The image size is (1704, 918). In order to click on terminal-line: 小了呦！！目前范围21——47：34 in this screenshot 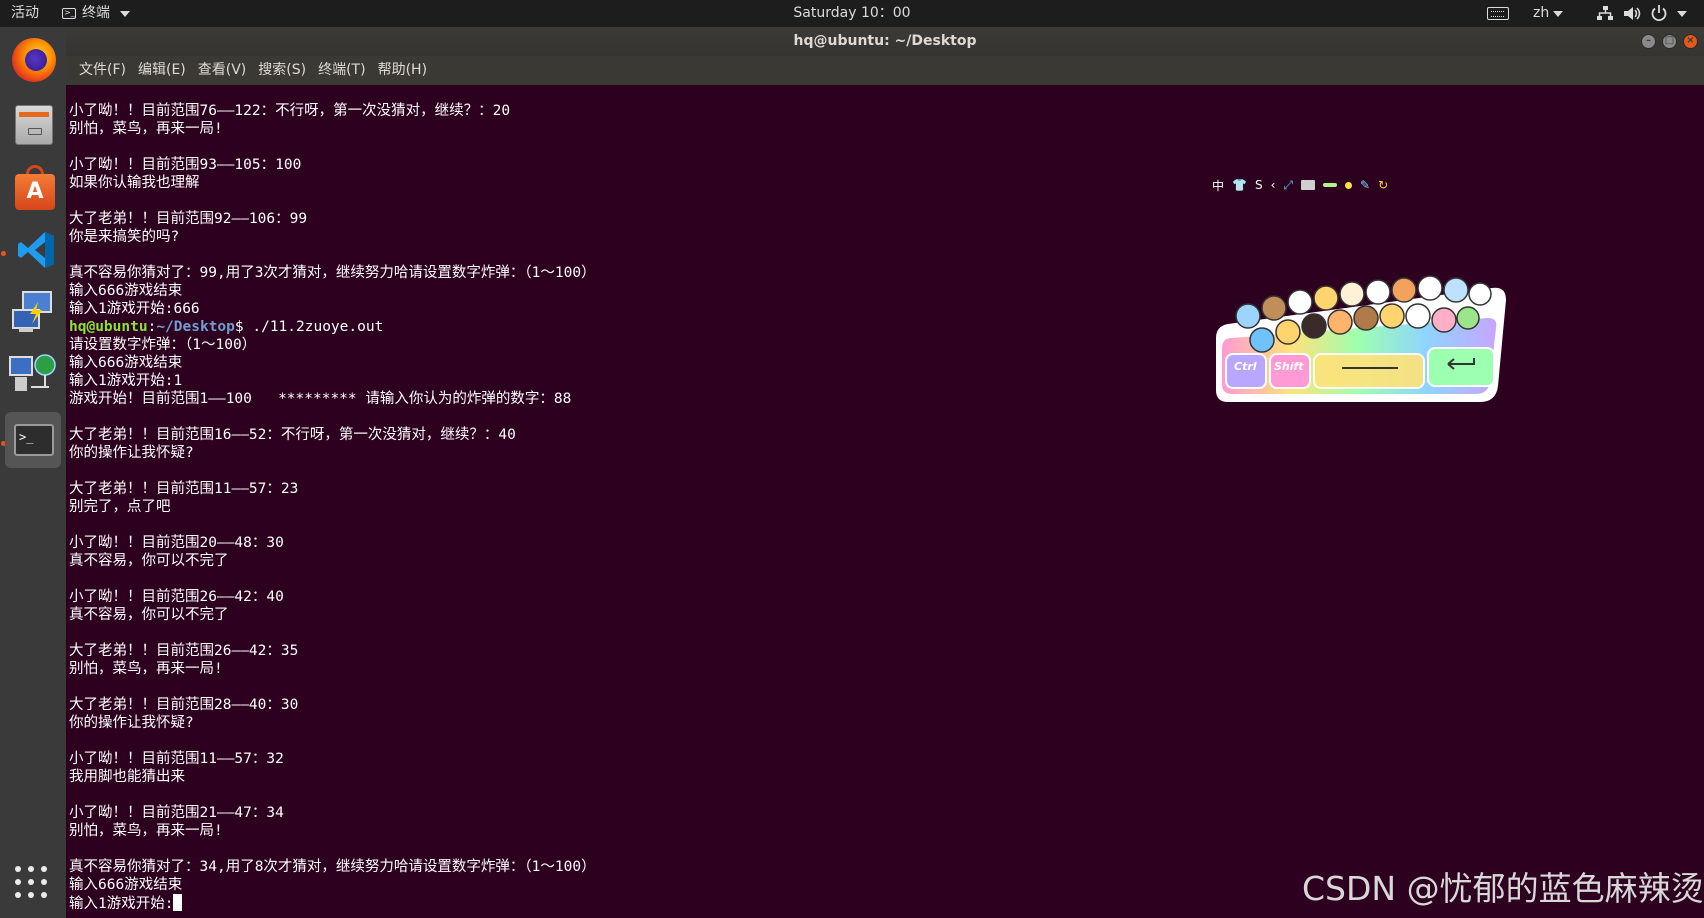, I will do `click(176, 813)`.